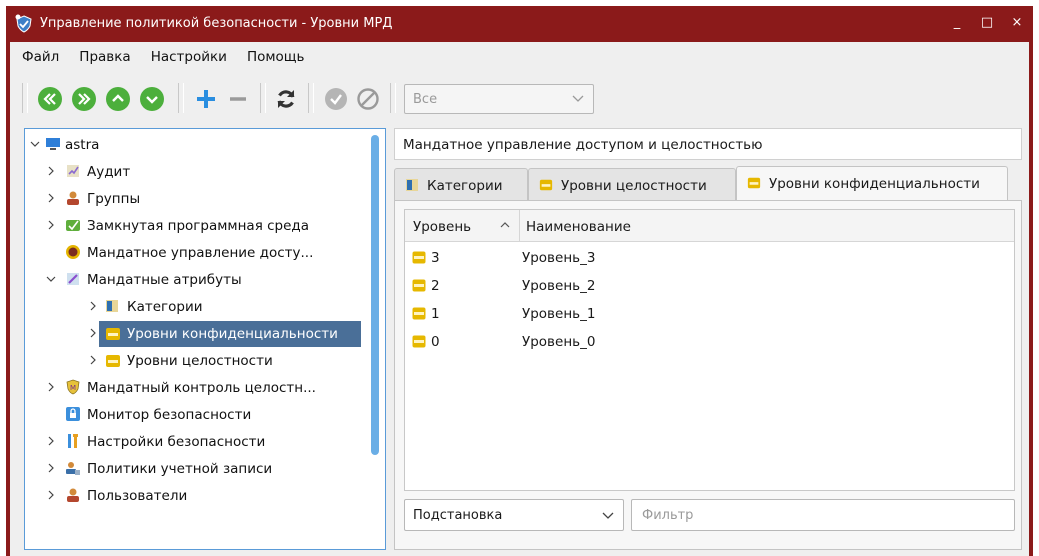 The image size is (1039, 556). I want to click on menu-file: Файл, so click(40, 57).